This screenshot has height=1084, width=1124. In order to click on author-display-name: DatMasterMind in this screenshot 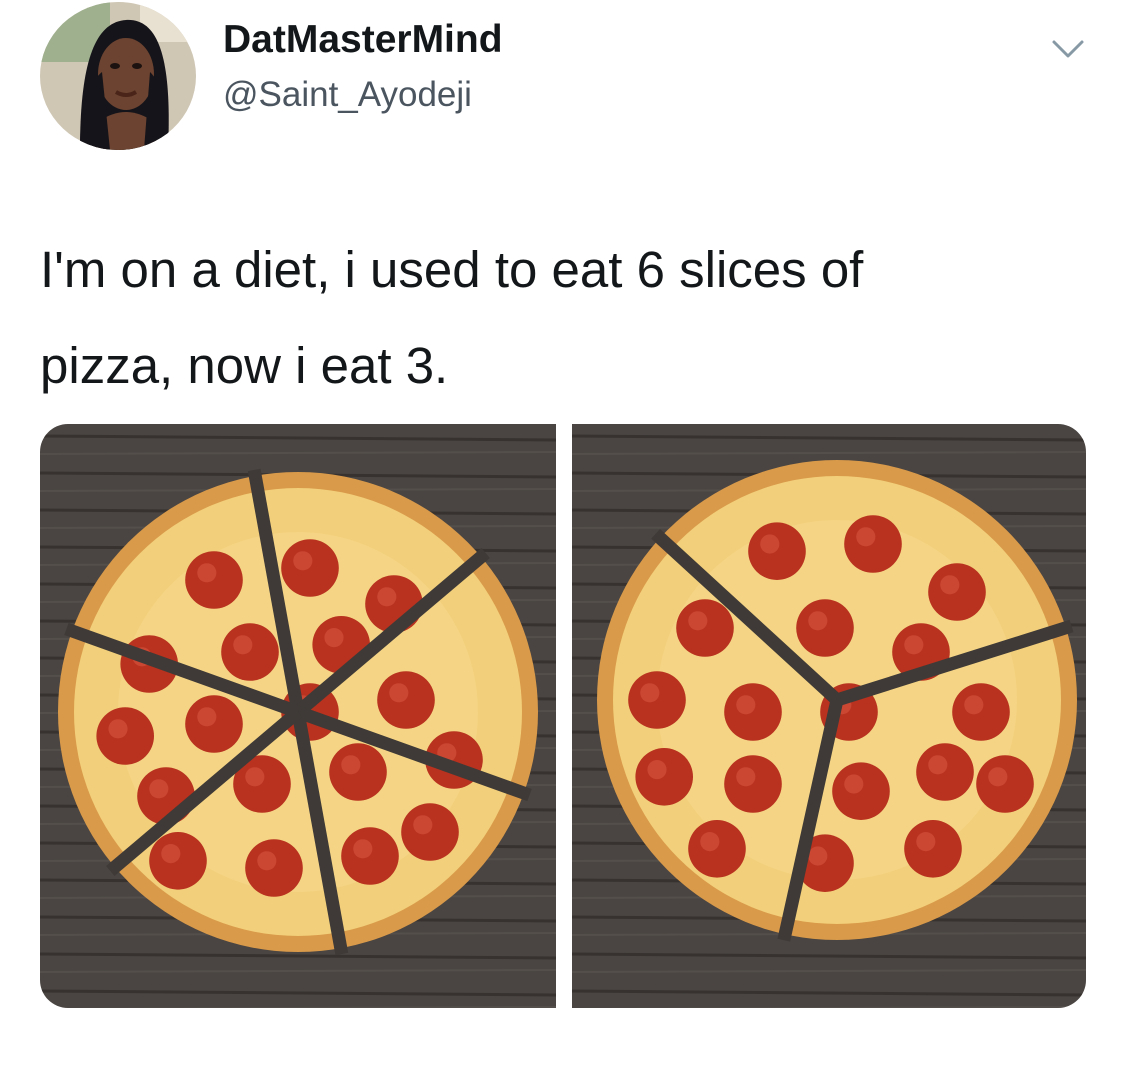, I will do `click(363, 40)`.